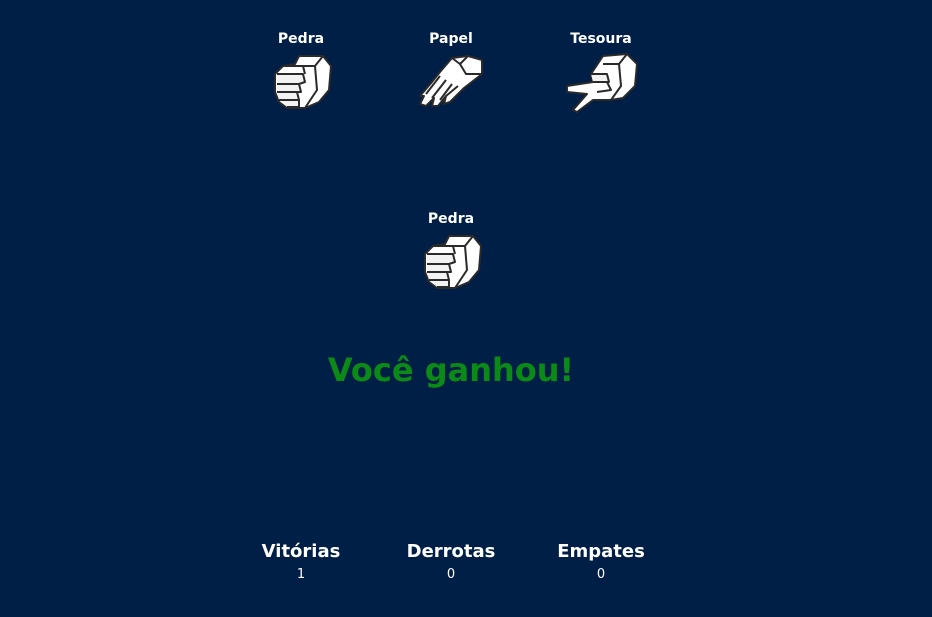 Image resolution: width=932 pixels, height=617 pixels. What do you see at coordinates (601, 574) in the screenshot?
I see `draws-value: 0` at bounding box center [601, 574].